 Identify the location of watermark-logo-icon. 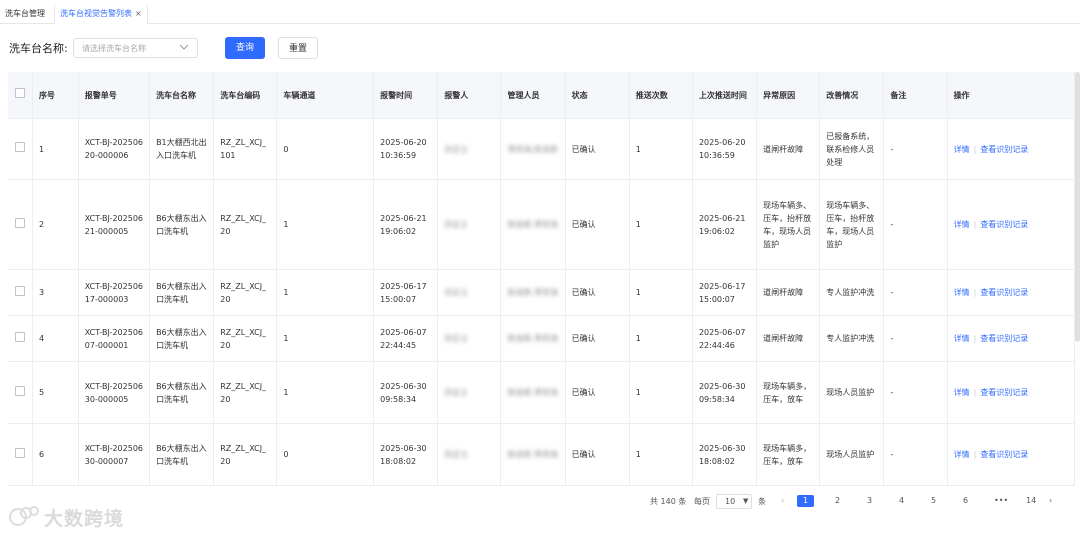
(24, 516).